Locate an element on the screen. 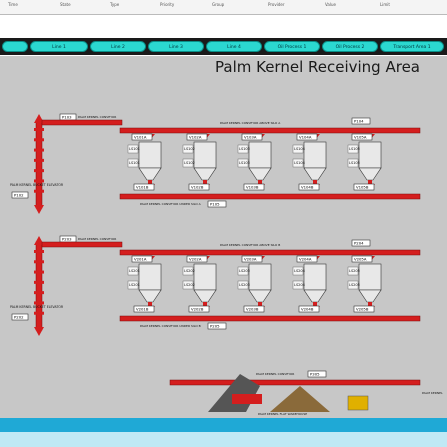 The image size is (447, 447). section1-above-label: PALM KERNEL CONVEYOR ABOVE SILO A is located at coordinates (250, 123).